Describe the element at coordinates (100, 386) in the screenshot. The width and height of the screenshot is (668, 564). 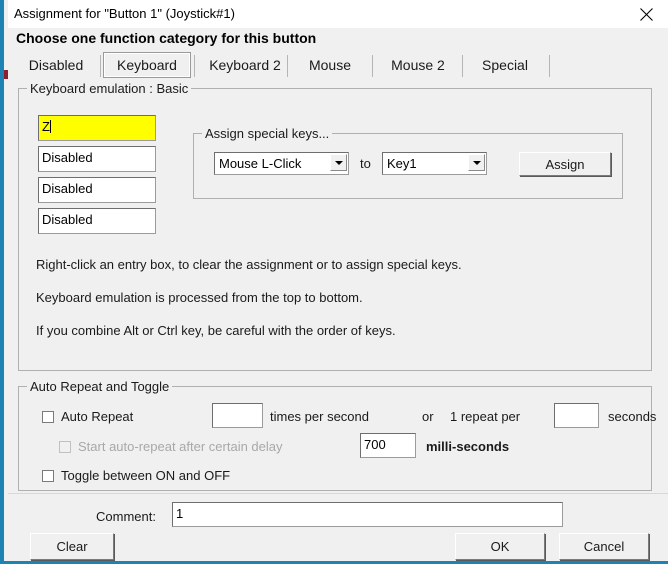
I see `auto-repeat-group-label: Auto Repeat and Toggle` at that location.